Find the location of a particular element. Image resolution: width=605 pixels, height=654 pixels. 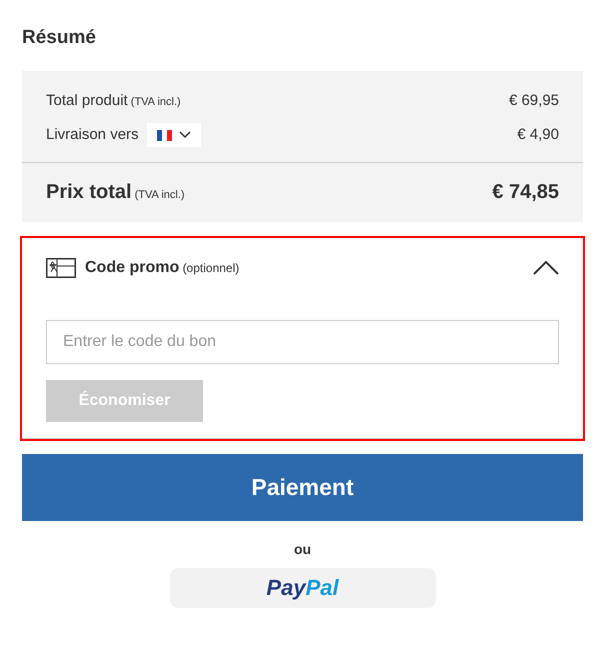

chevron-up-icon is located at coordinates (546, 268).